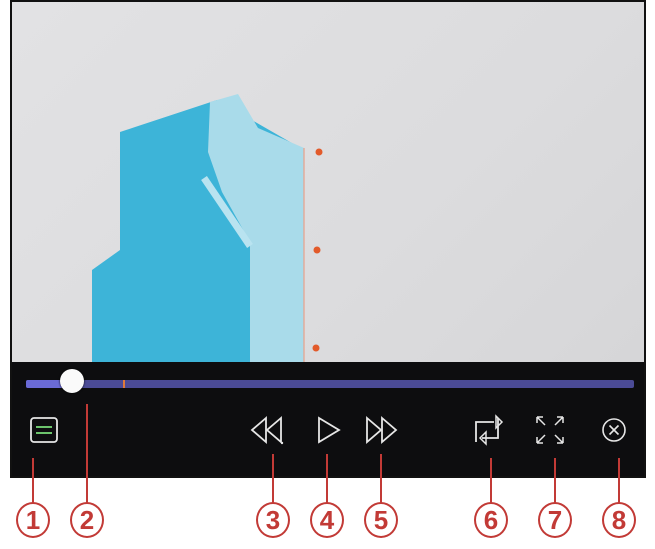  I want to click on progress-buffered-marker, so click(124, 384).